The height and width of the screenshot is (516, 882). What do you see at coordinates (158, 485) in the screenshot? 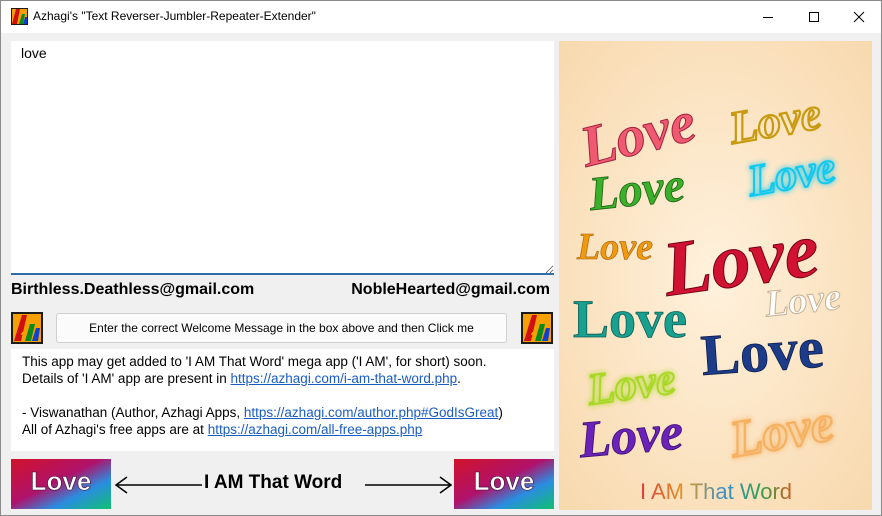
I see `left-arrow-icon` at bounding box center [158, 485].